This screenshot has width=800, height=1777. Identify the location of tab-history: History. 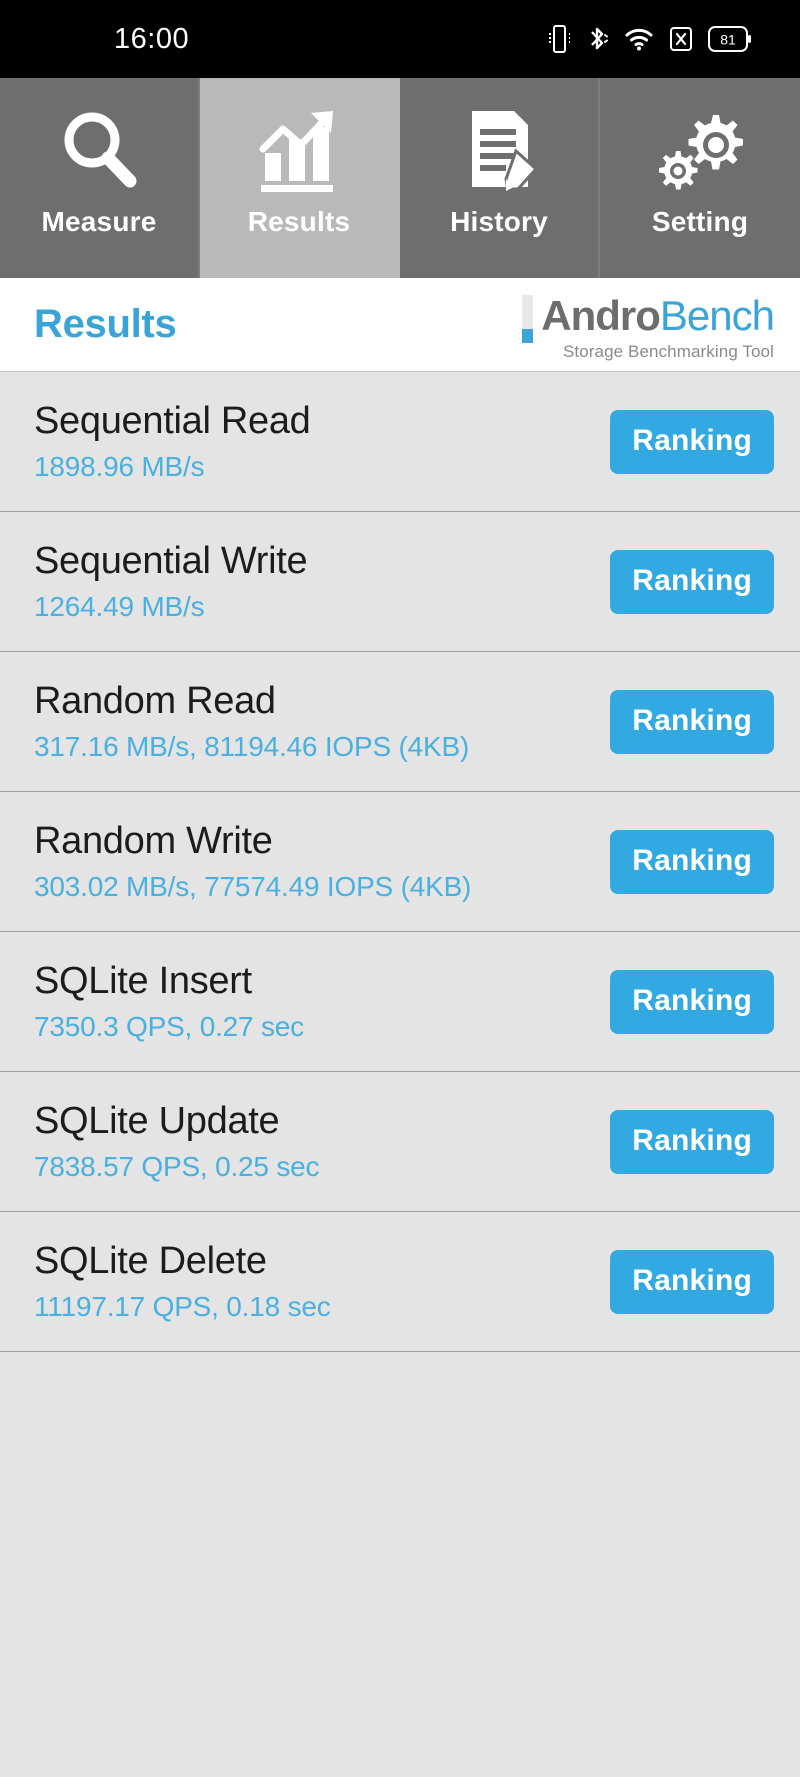
(500, 178).